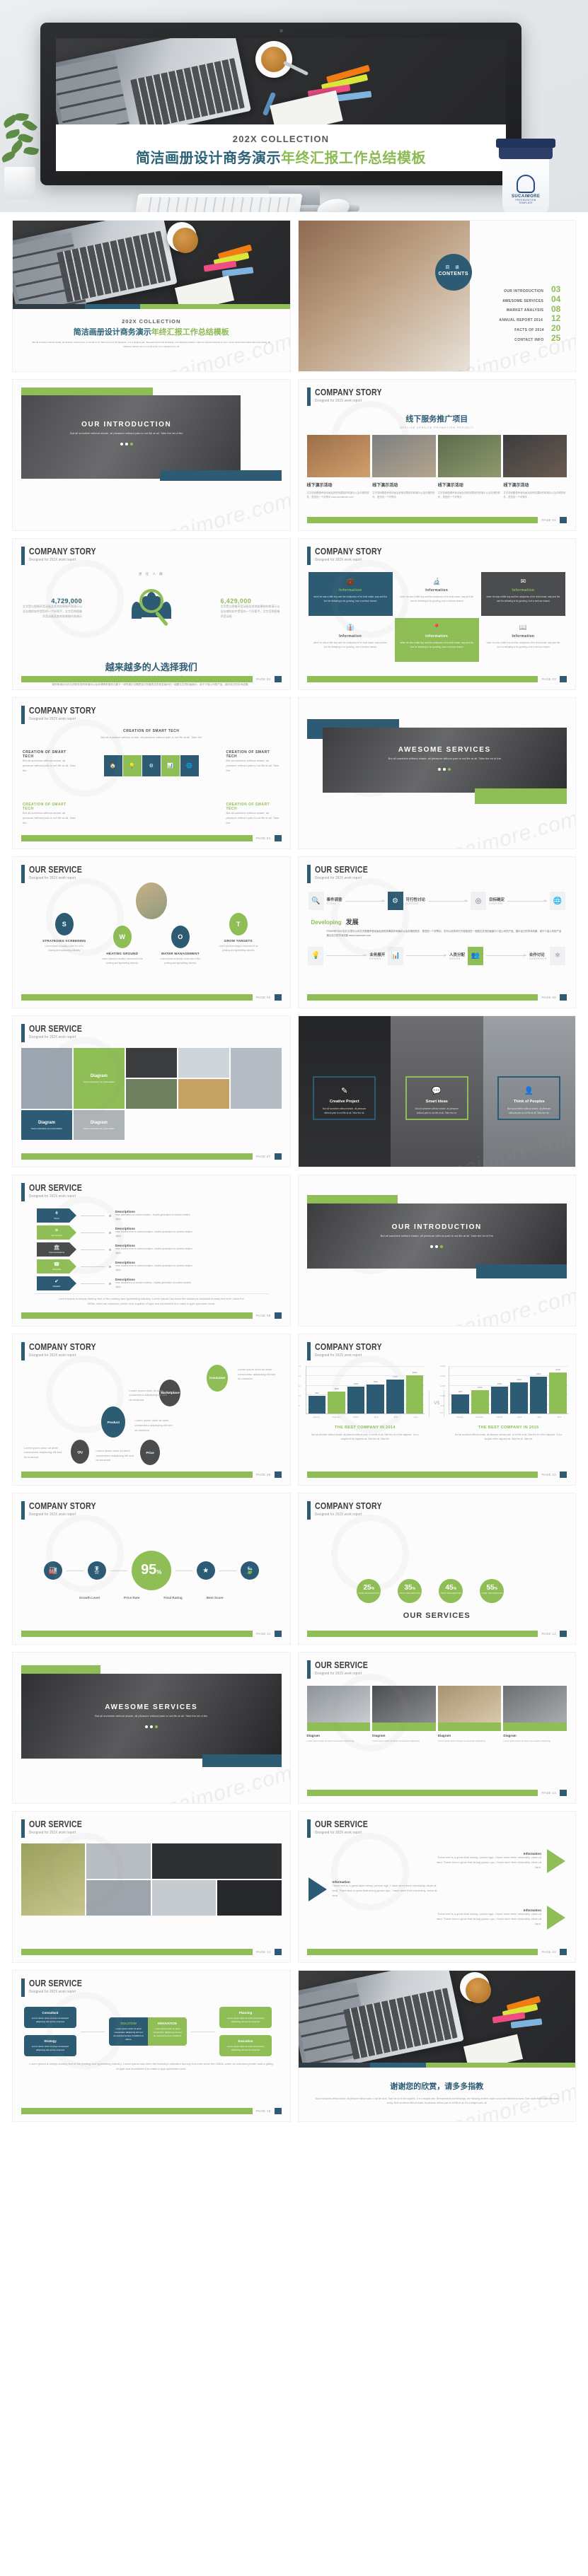 The height and width of the screenshot is (2576, 588). I want to click on bar: 1240, so click(480, 1400).